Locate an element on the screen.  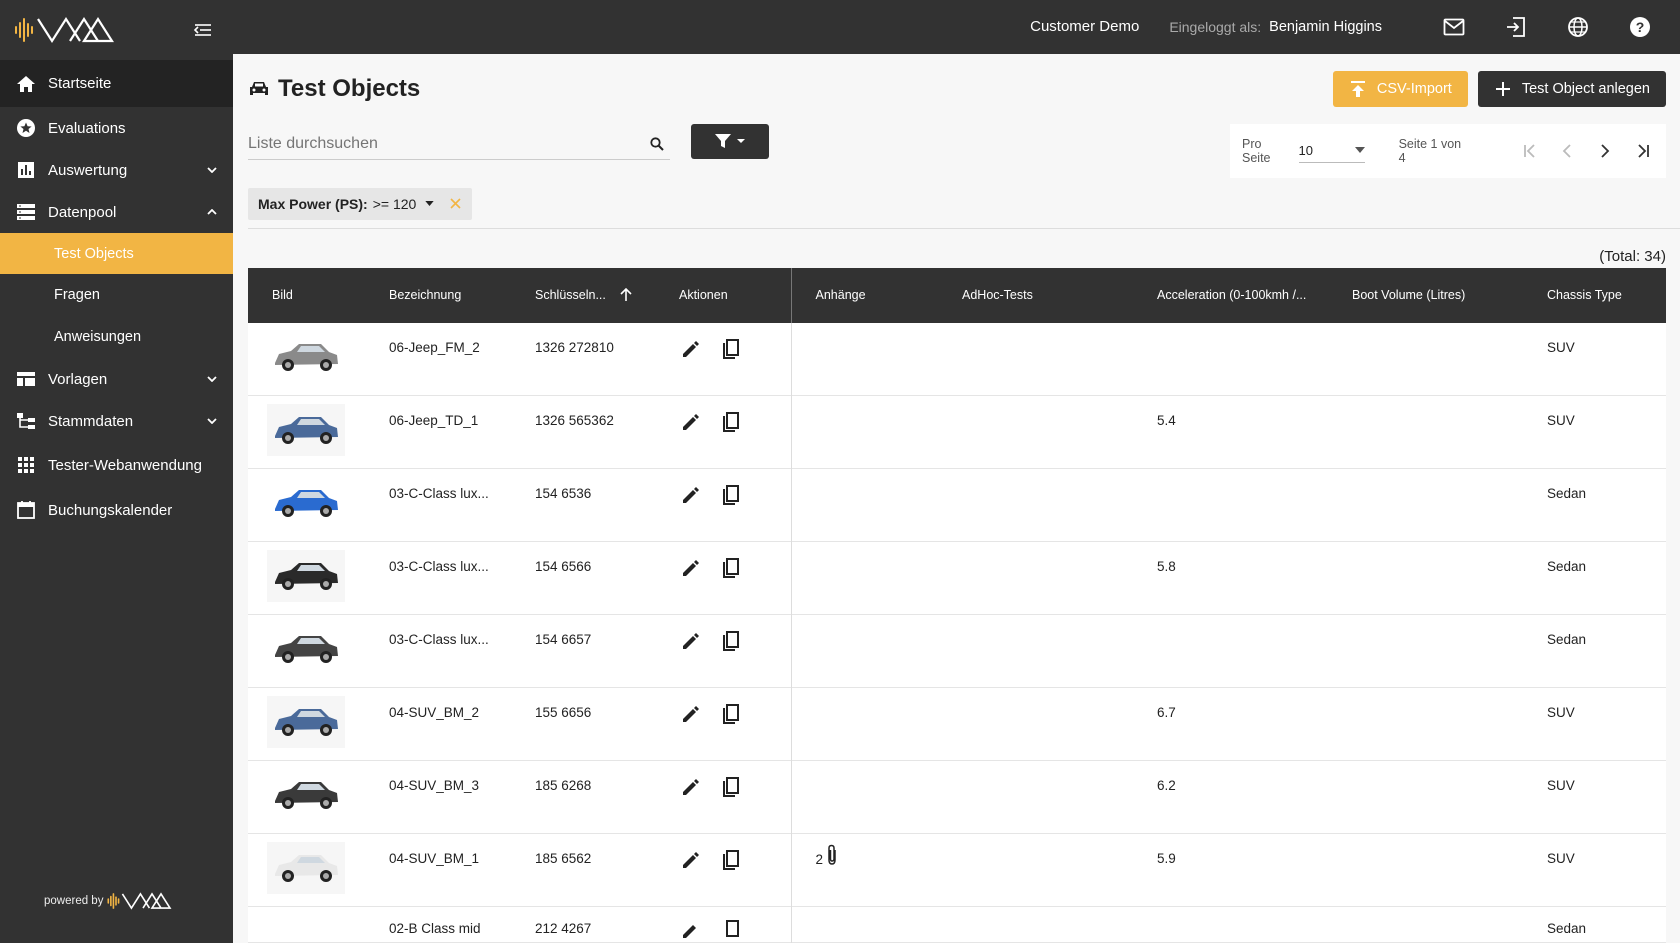
per-page-select: 10 is located at coordinates (1331, 151).